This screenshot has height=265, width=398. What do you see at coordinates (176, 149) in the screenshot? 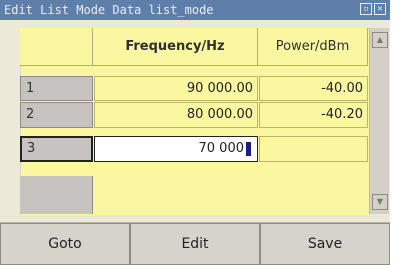
I see `frequency-input-3: 70 000` at bounding box center [176, 149].